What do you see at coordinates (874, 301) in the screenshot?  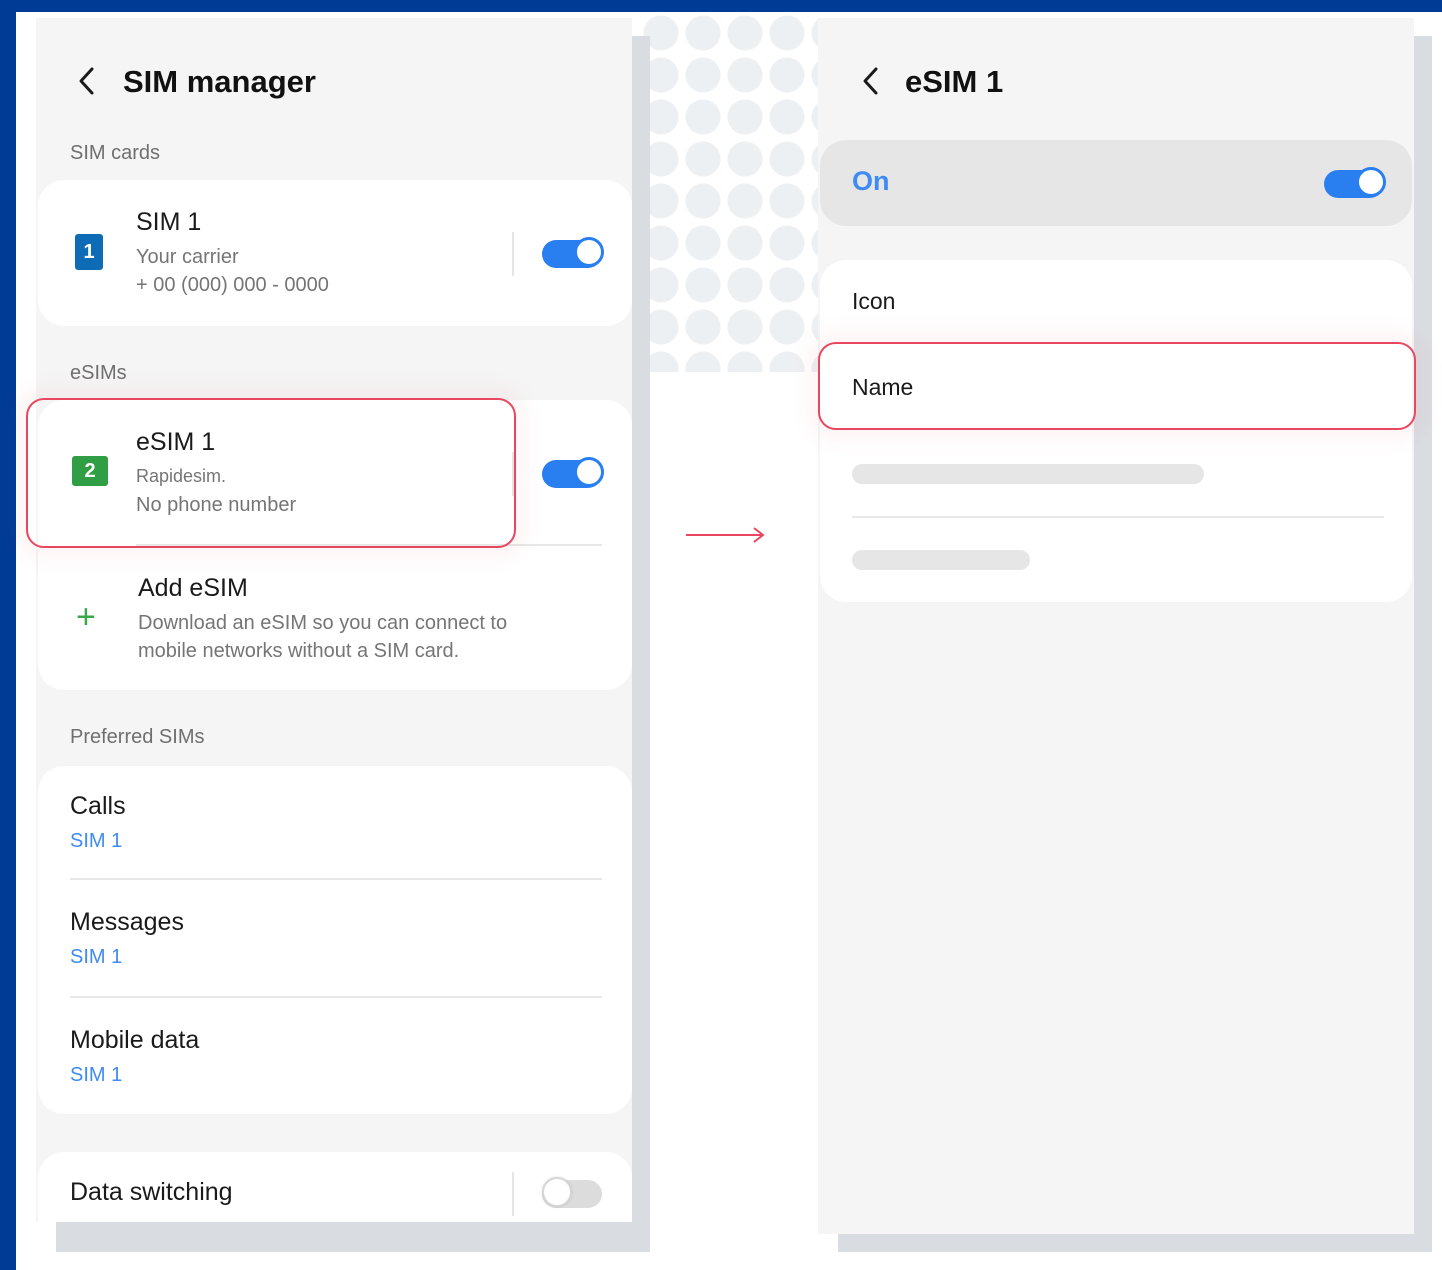 I see `icon-row-label: Icon` at bounding box center [874, 301].